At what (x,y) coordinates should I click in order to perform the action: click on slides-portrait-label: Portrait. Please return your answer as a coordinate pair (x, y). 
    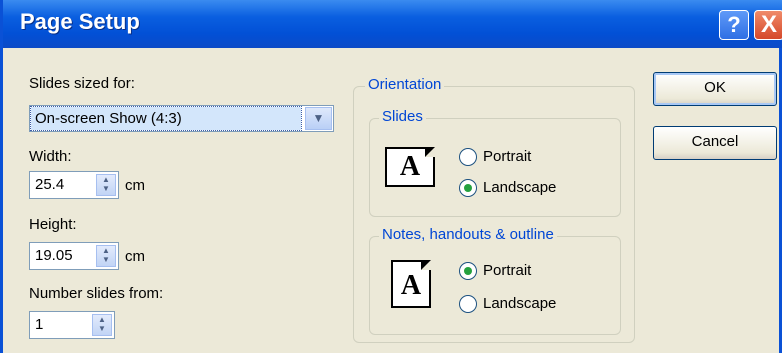
    Looking at the image, I should click on (507, 156).